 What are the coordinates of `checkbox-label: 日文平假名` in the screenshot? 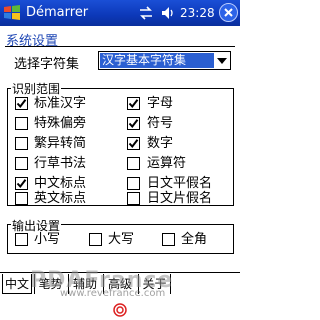 It's located at (180, 183).